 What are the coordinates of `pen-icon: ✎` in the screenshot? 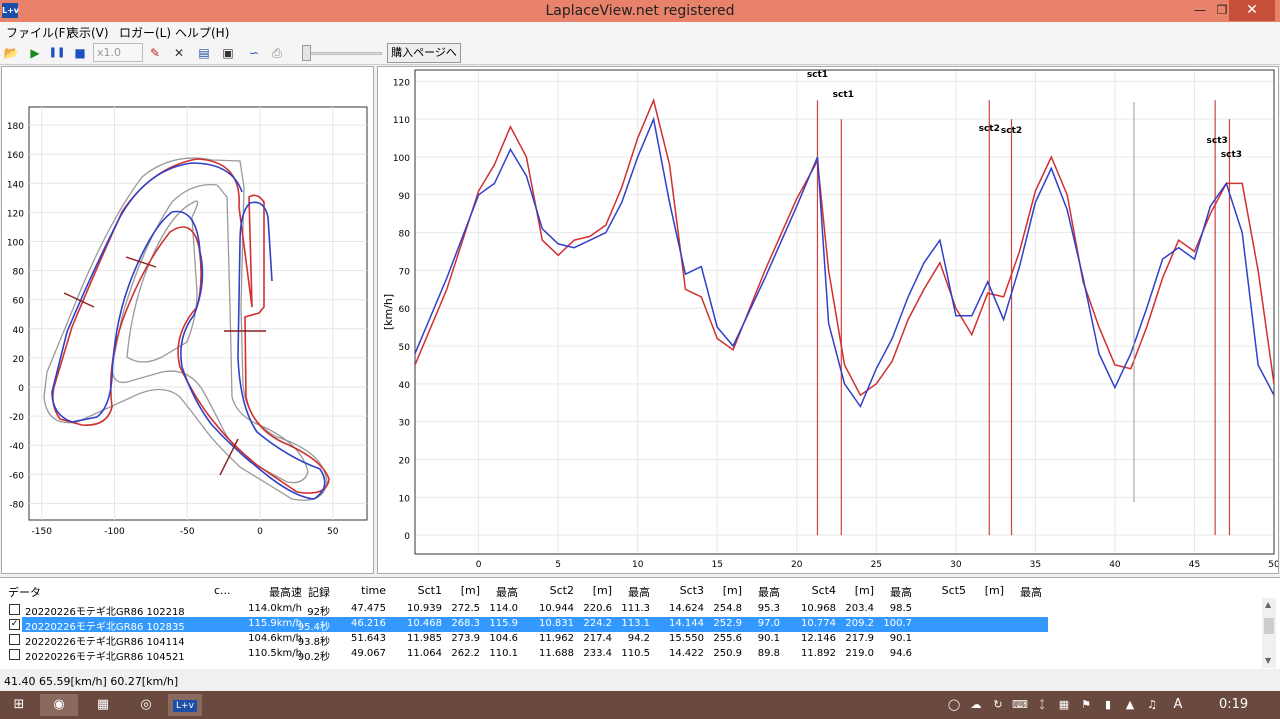 It's located at (155, 53).